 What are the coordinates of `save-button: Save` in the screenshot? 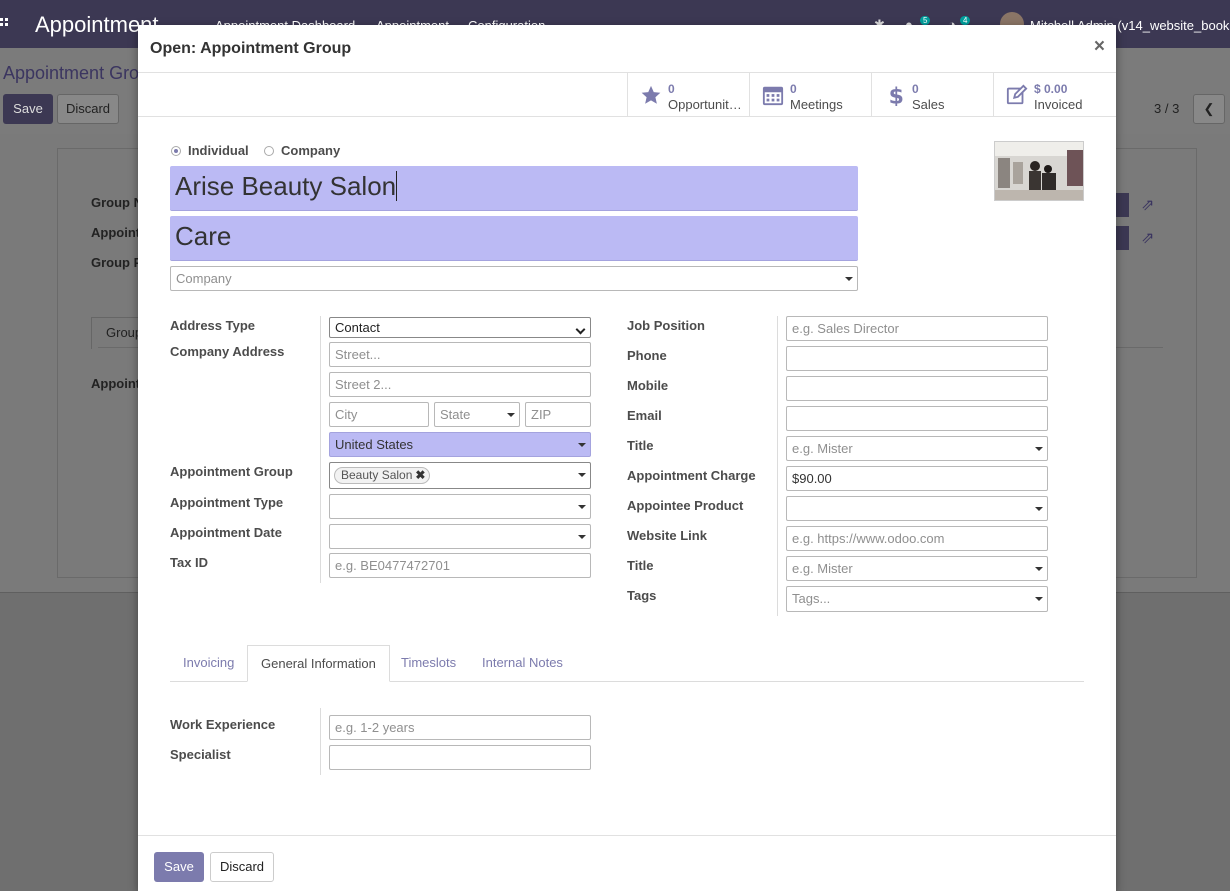 It's located at (179, 867).